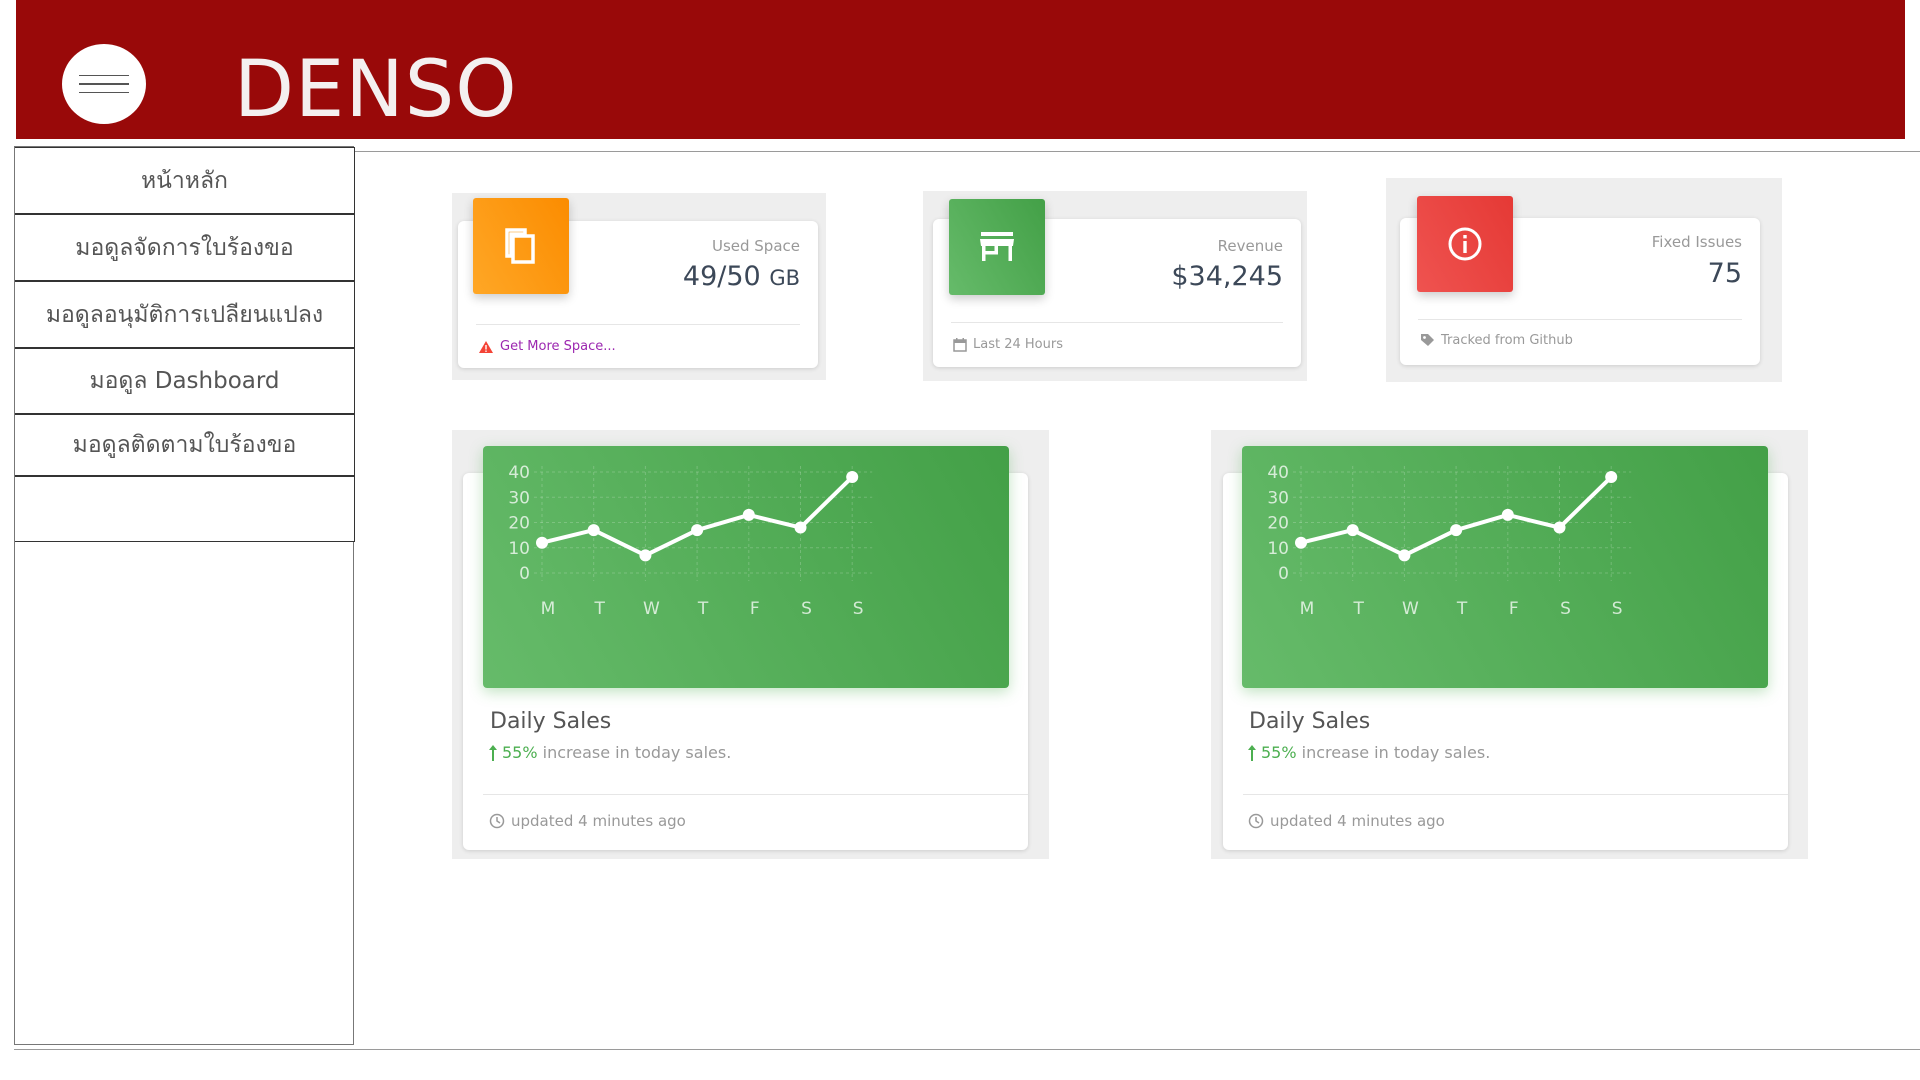  What do you see at coordinates (967, 1049) in the screenshot?
I see `content-bottom-divider` at bounding box center [967, 1049].